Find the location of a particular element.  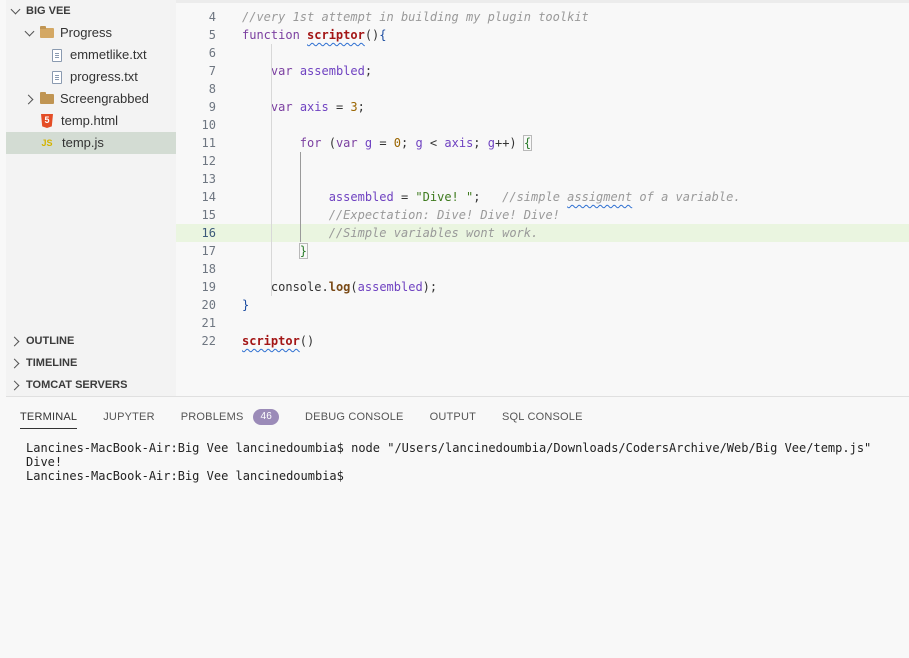

section-timeline: TIMELINE is located at coordinates (91, 363).